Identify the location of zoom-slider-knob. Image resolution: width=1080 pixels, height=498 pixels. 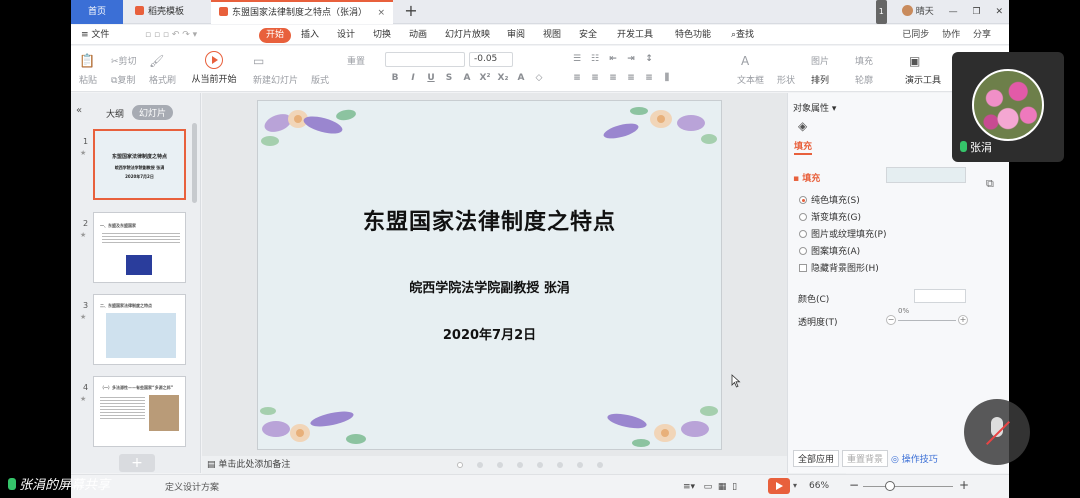
(890, 486).